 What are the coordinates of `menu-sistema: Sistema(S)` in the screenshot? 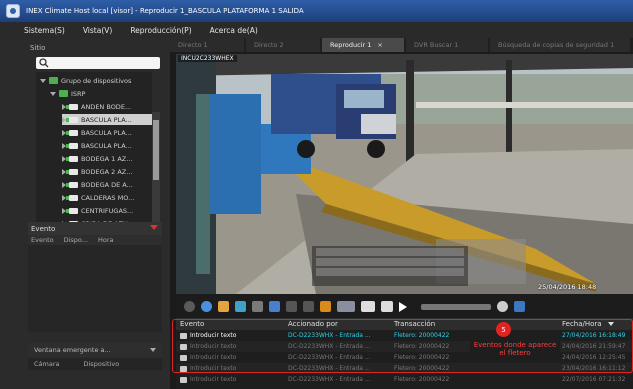 It's located at (44, 30).